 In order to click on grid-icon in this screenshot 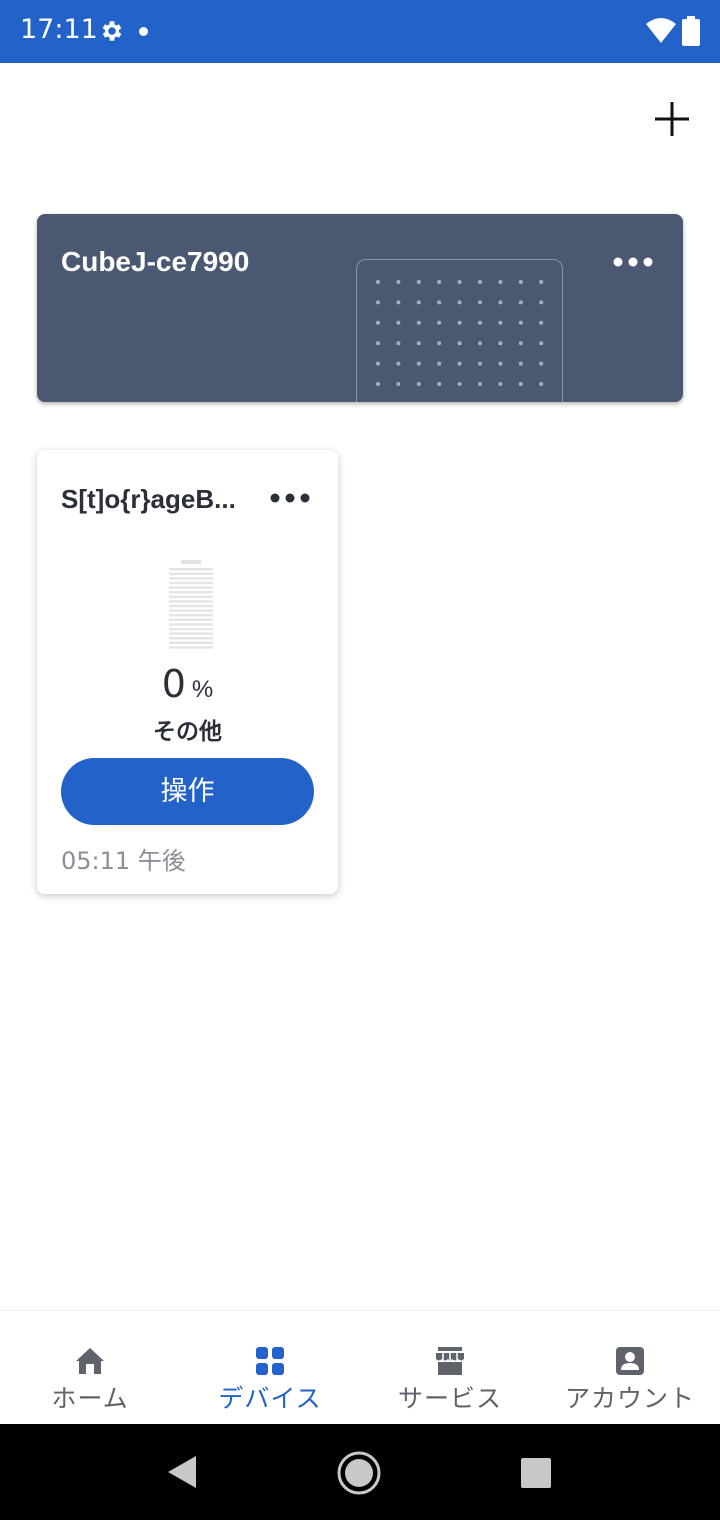, I will do `click(270, 1361)`.